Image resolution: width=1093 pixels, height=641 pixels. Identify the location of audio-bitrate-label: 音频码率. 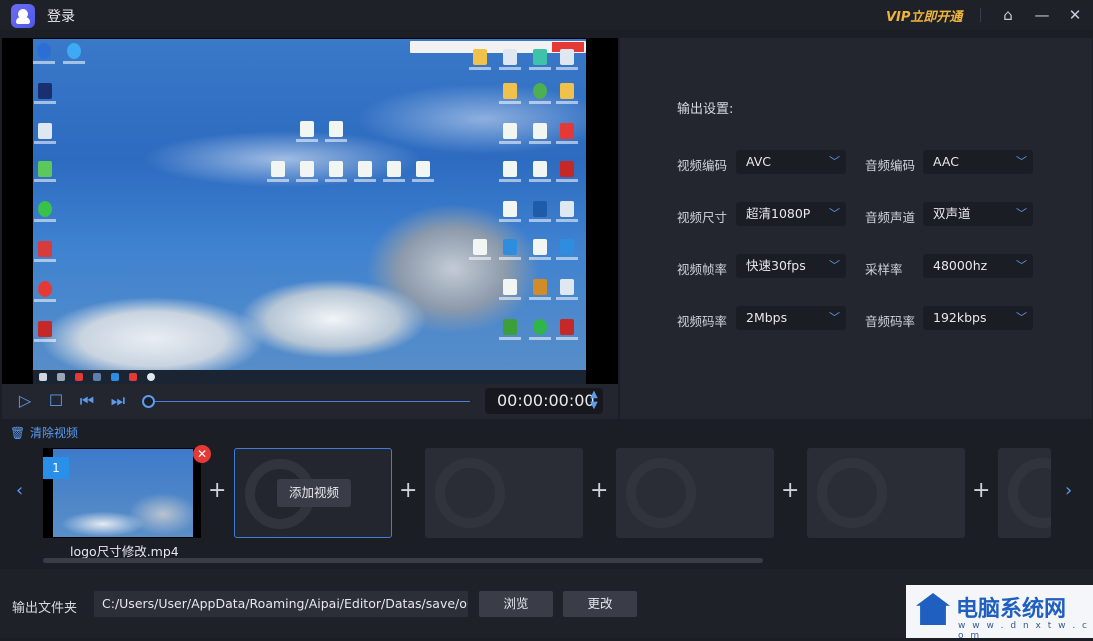
(890, 321).